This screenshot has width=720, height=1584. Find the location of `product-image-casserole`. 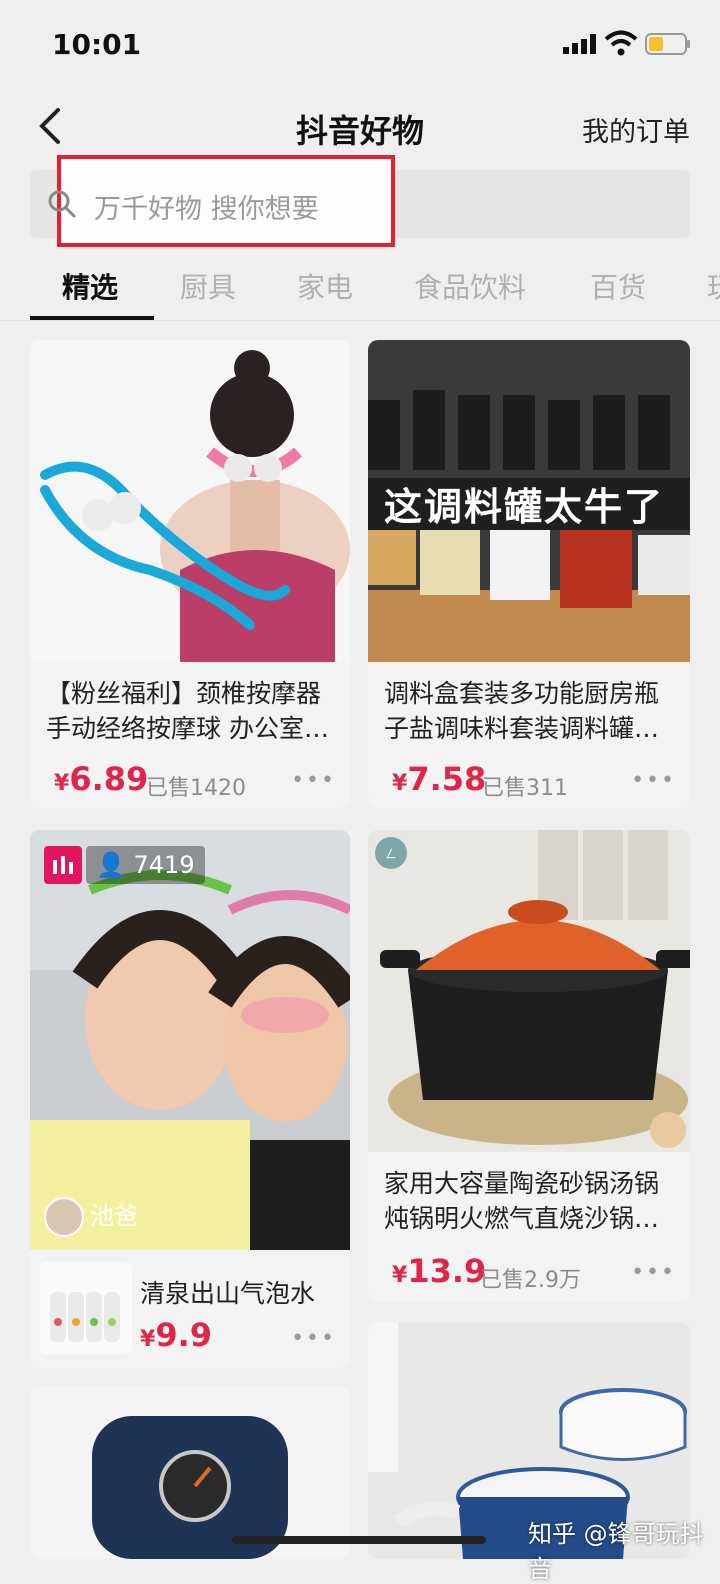

product-image-casserole is located at coordinates (529, 991).